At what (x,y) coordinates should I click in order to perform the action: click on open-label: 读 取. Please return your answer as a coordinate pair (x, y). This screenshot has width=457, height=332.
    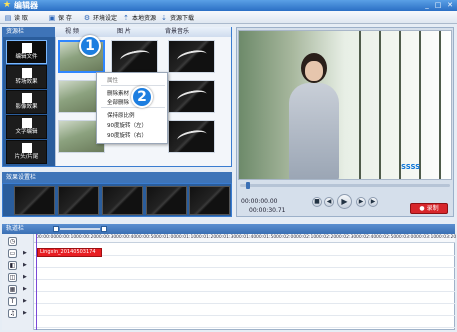
    Looking at the image, I should click on (21, 18).